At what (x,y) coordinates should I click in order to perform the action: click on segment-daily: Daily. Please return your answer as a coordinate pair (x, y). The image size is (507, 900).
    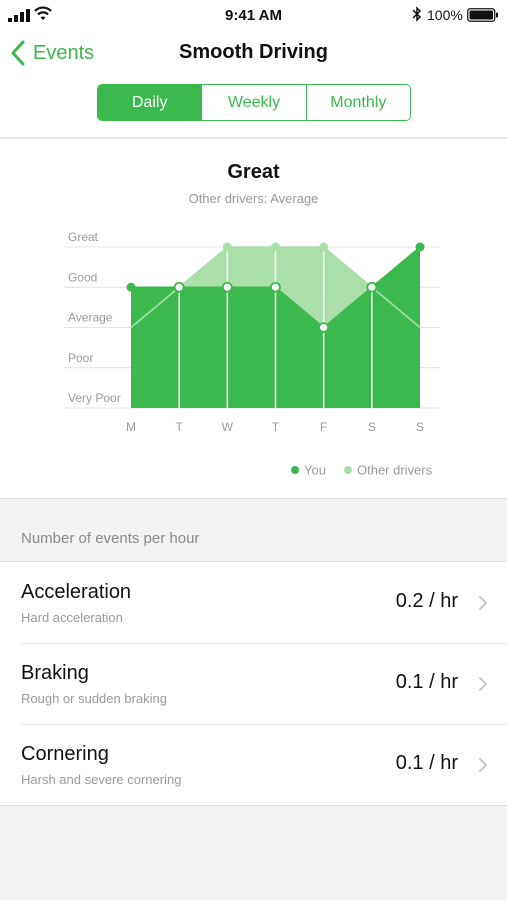
    Looking at the image, I should click on (150, 102).